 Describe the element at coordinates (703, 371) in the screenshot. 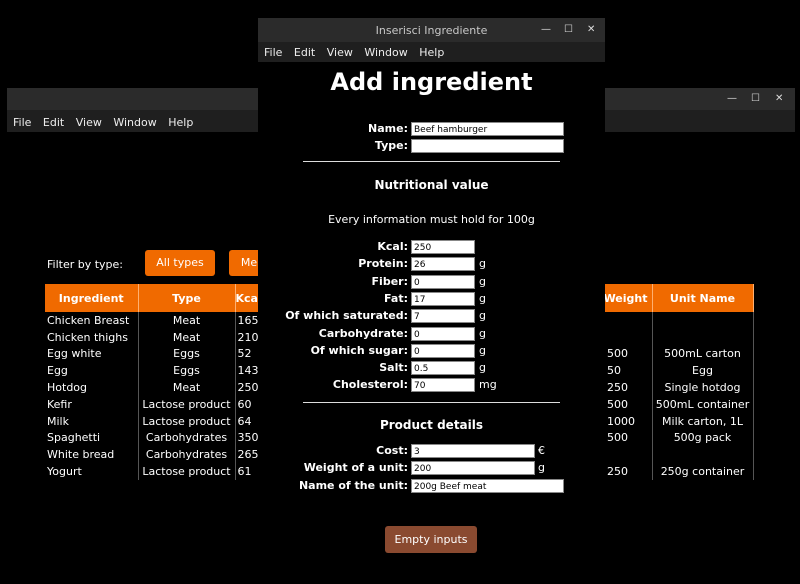

I see `cell-unit-name: Egg` at that location.